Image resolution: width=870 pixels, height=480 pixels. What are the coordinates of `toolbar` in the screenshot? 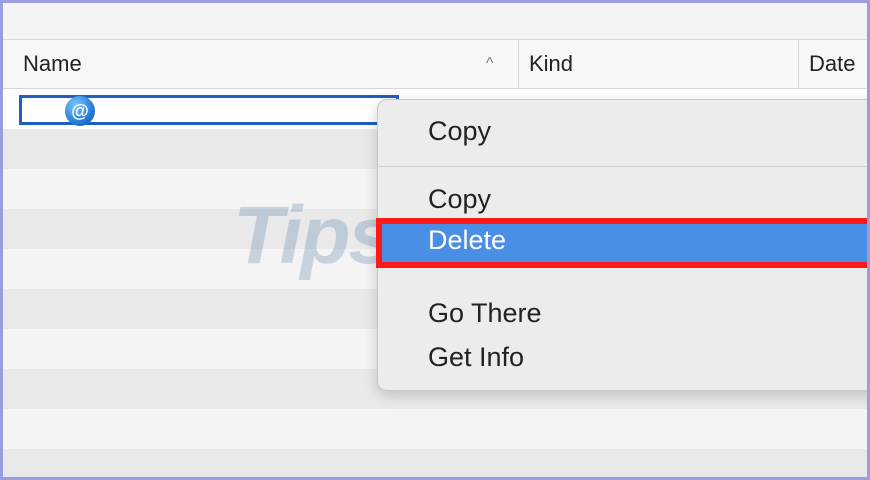 It's located at (435, 21).